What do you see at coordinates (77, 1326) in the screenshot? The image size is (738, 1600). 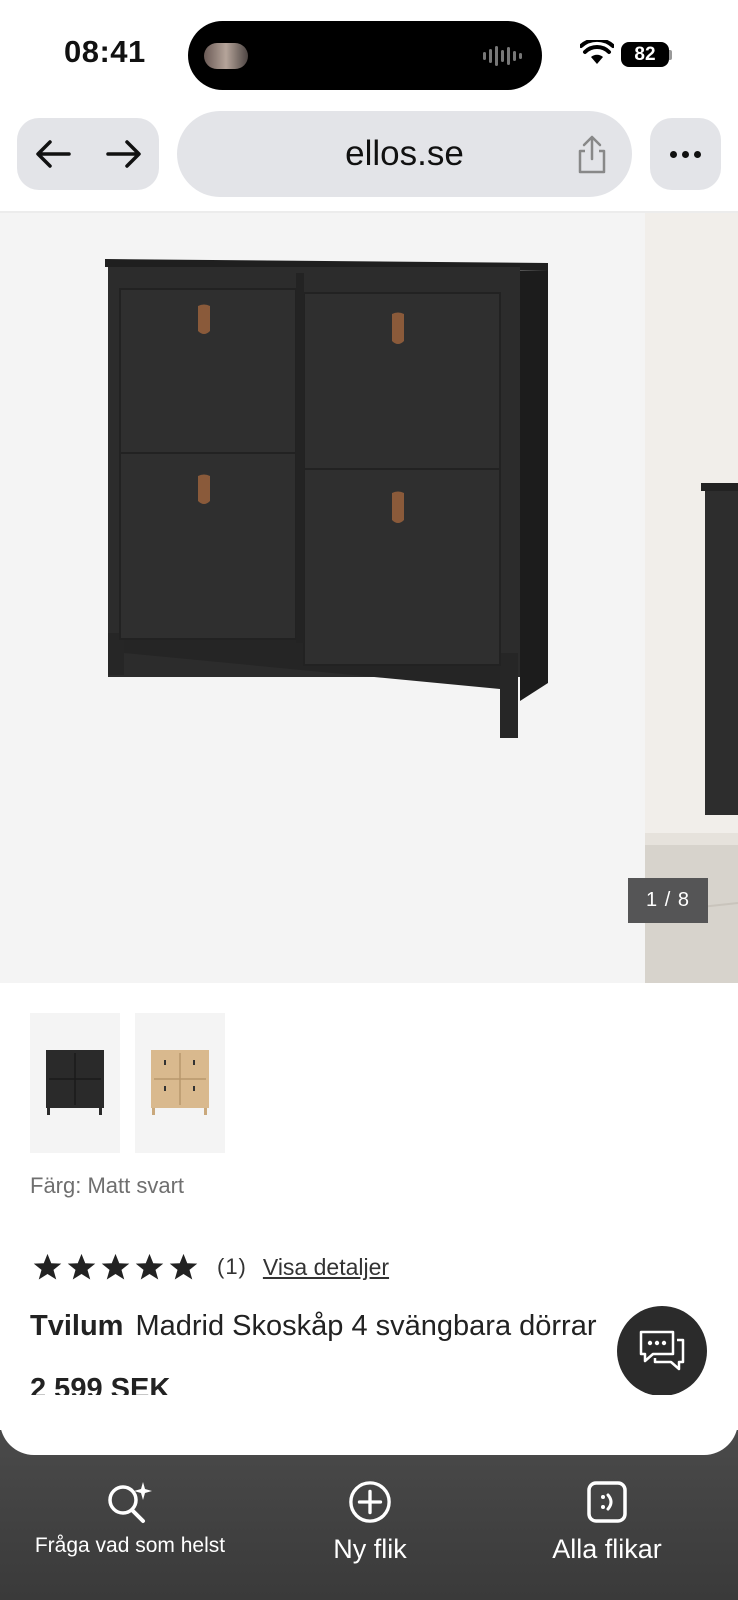 I see `brand-name: Tvilum` at bounding box center [77, 1326].